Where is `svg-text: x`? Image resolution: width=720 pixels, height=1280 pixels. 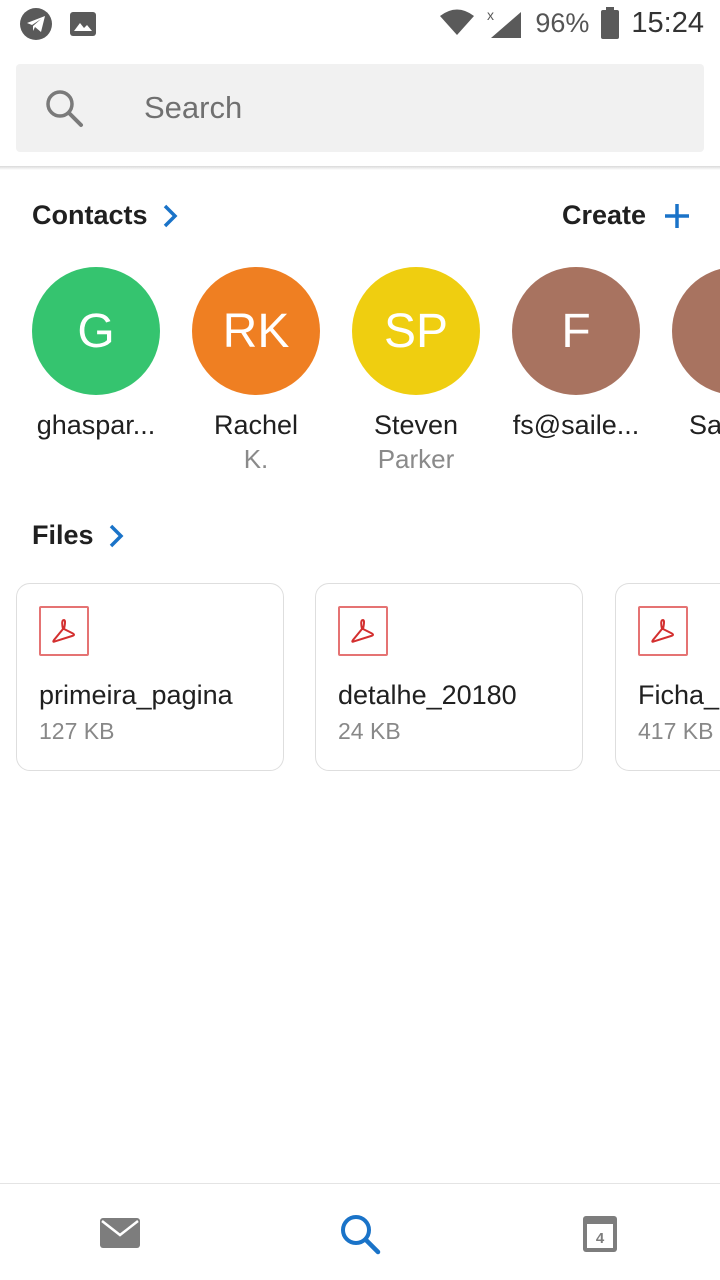 svg-text: x is located at coordinates (490, 15).